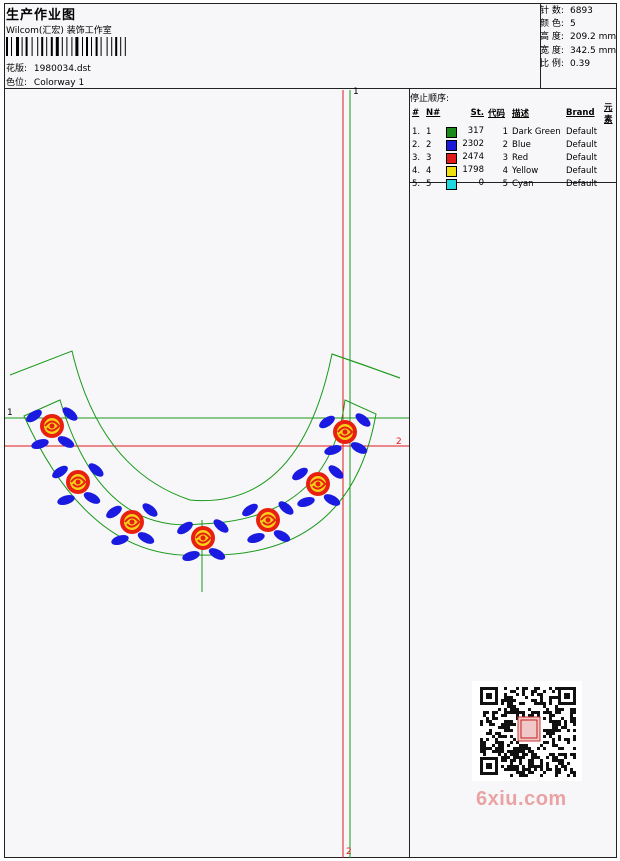  What do you see at coordinates (399, 442) in the screenshot?
I see `h-red-marker: 2` at bounding box center [399, 442].